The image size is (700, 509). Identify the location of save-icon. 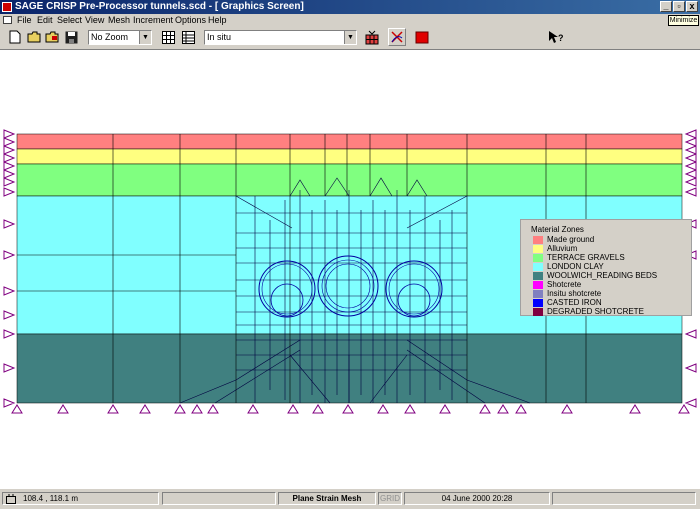
(71, 37).